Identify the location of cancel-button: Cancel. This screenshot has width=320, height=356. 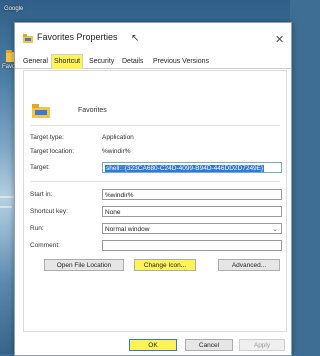
(209, 345).